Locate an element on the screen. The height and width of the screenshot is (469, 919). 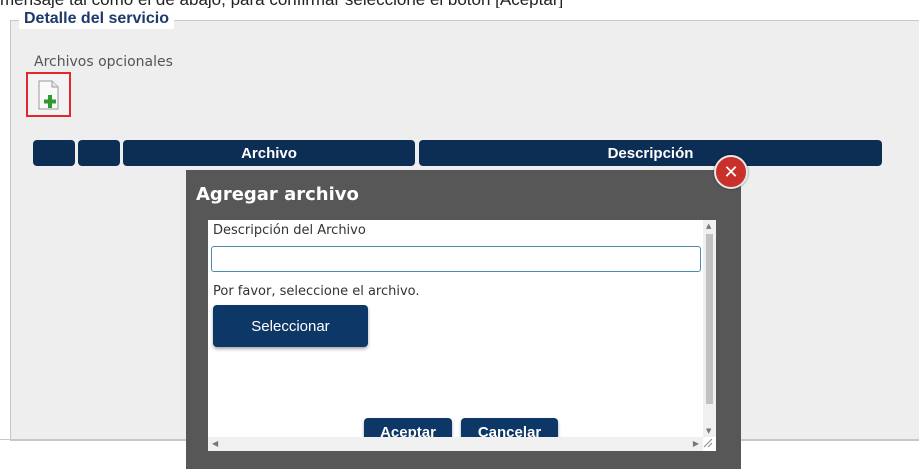
scroll-up-icon: ▲ is located at coordinates (708, 226).